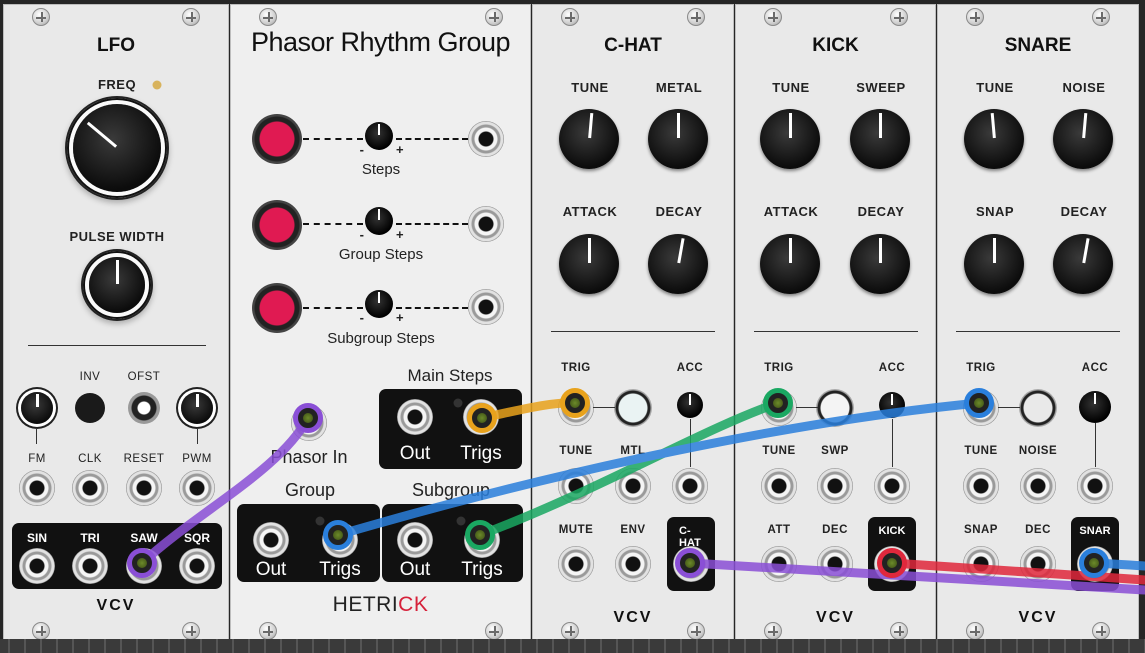 This screenshot has height=653, width=1145. Describe the element at coordinates (90, 488) in the screenshot. I see `clk-input-jack` at that location.